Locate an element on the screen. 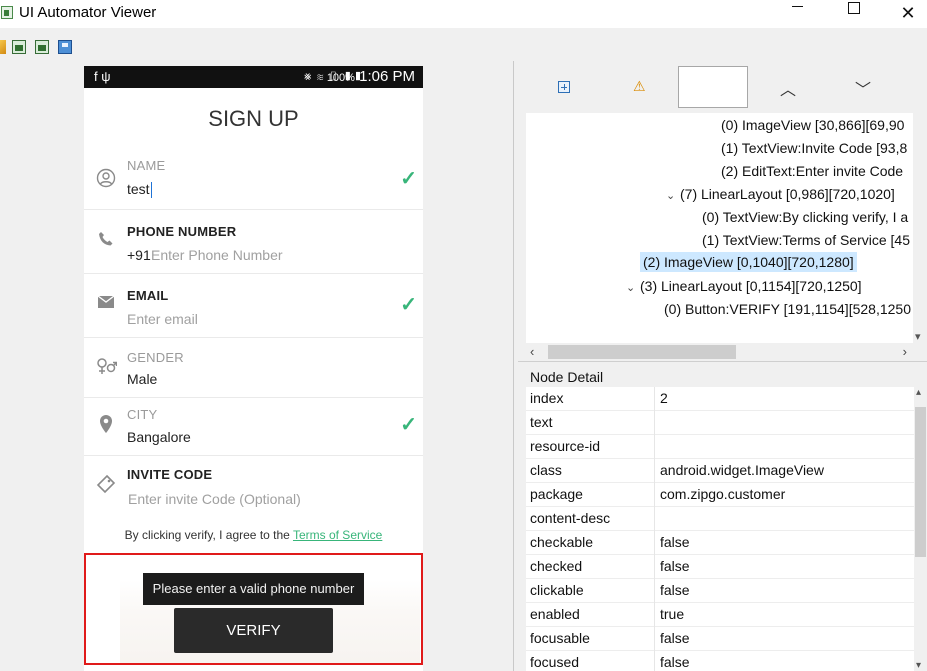 The image size is (927, 671). tree-node: ⌄ (3) LinearLayout [0,1154][720,1250] is located at coordinates (744, 286).